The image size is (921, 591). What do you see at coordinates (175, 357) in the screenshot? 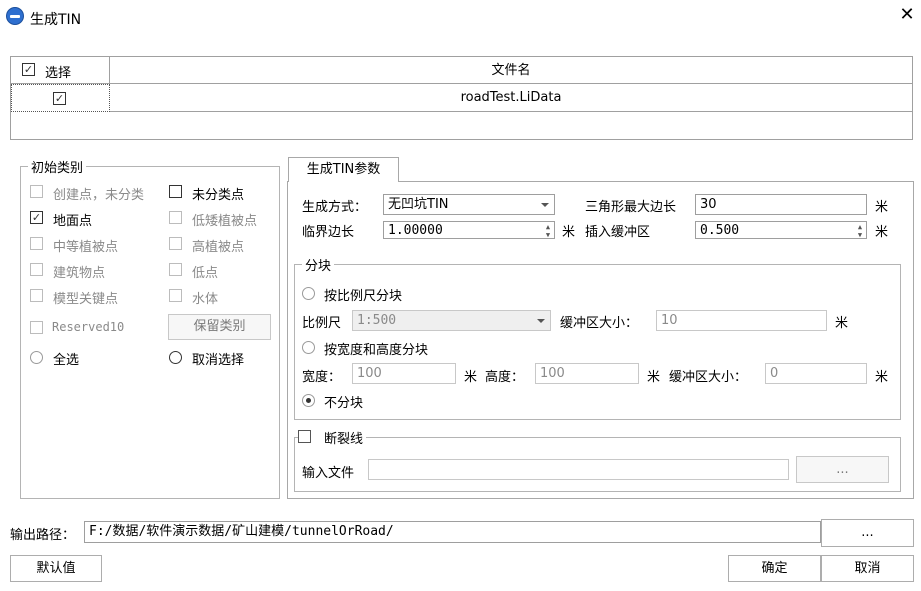
I see `radio-deselect-all` at bounding box center [175, 357].